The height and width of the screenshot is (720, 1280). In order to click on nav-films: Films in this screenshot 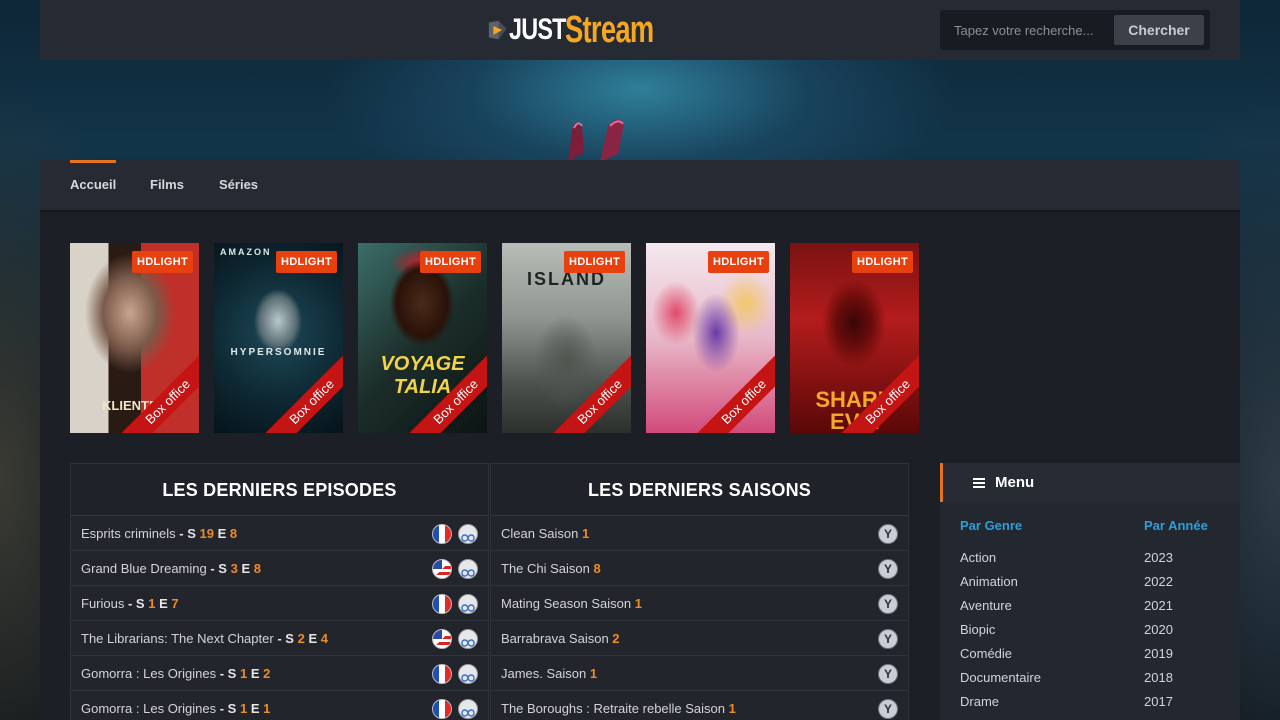, I will do `click(167, 185)`.